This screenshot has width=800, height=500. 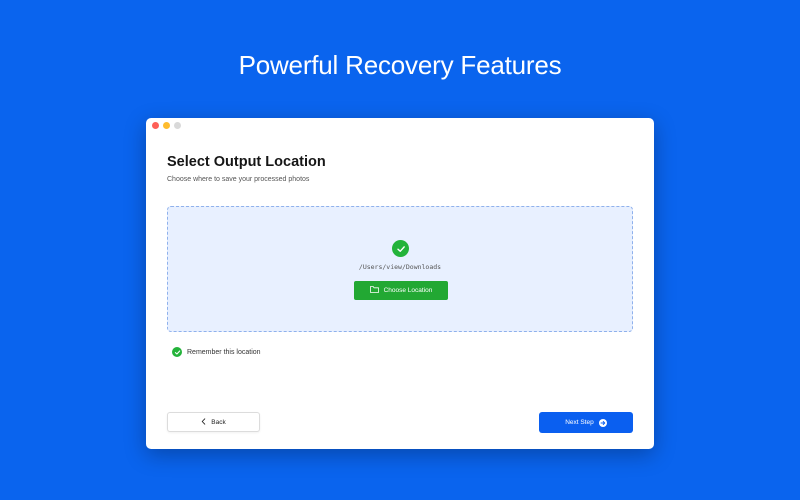 I want to click on check-circle-icon, so click(x=400, y=248).